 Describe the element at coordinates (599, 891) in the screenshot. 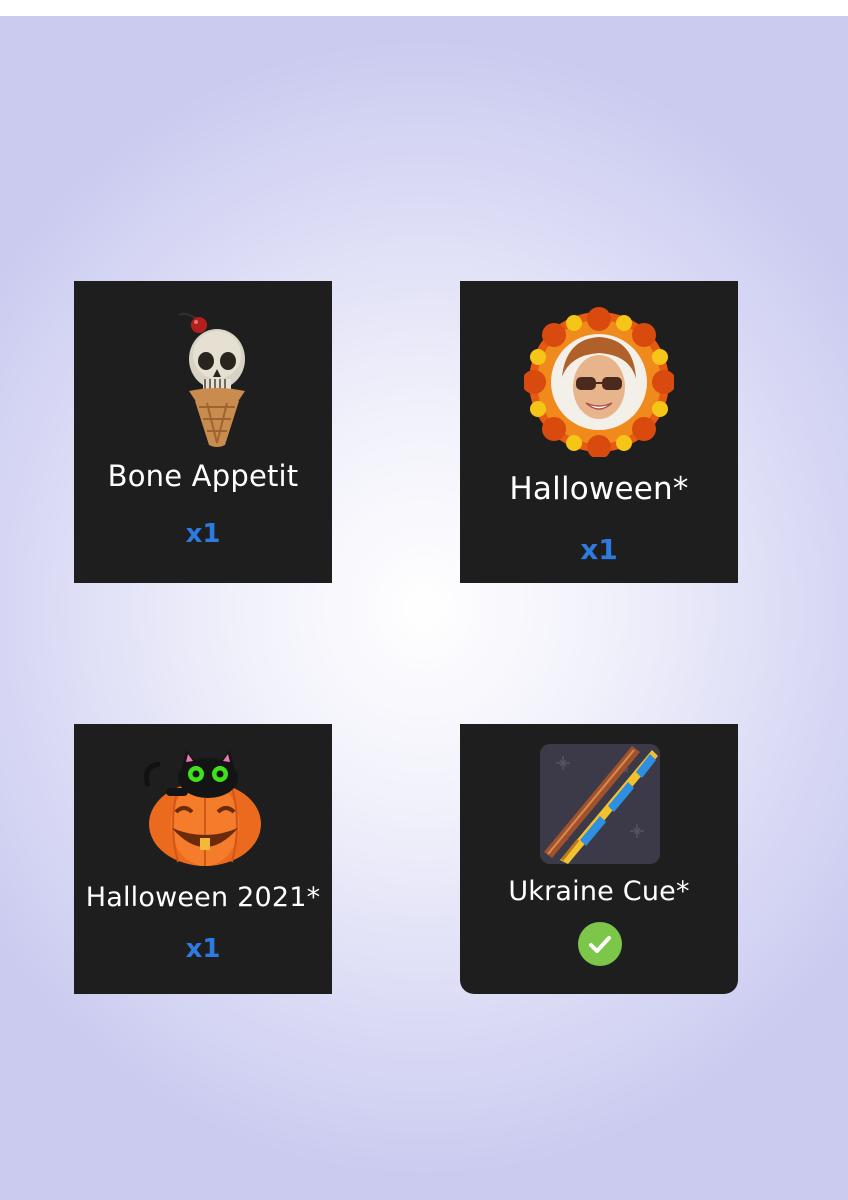

I see `item-name: Ukraine Cue*` at that location.